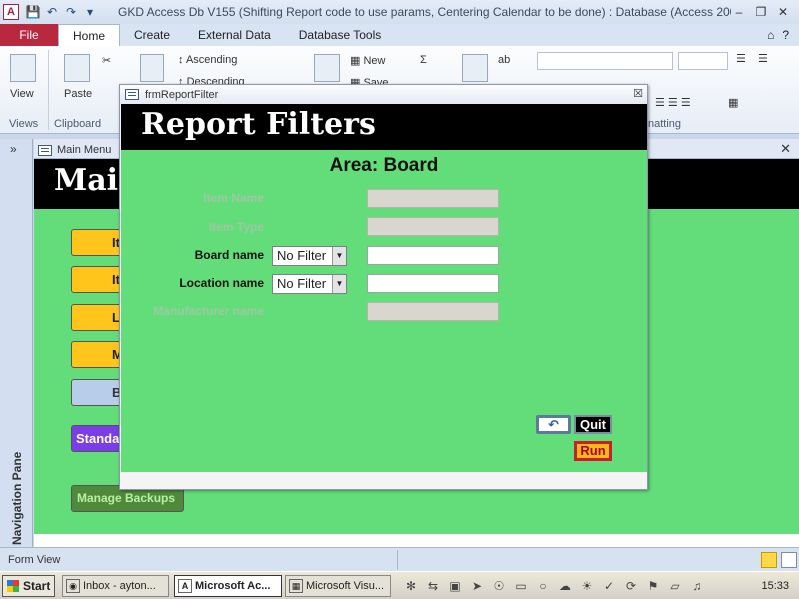  What do you see at coordinates (234, 35) in the screenshot?
I see `tab-external-data: External Data` at bounding box center [234, 35].